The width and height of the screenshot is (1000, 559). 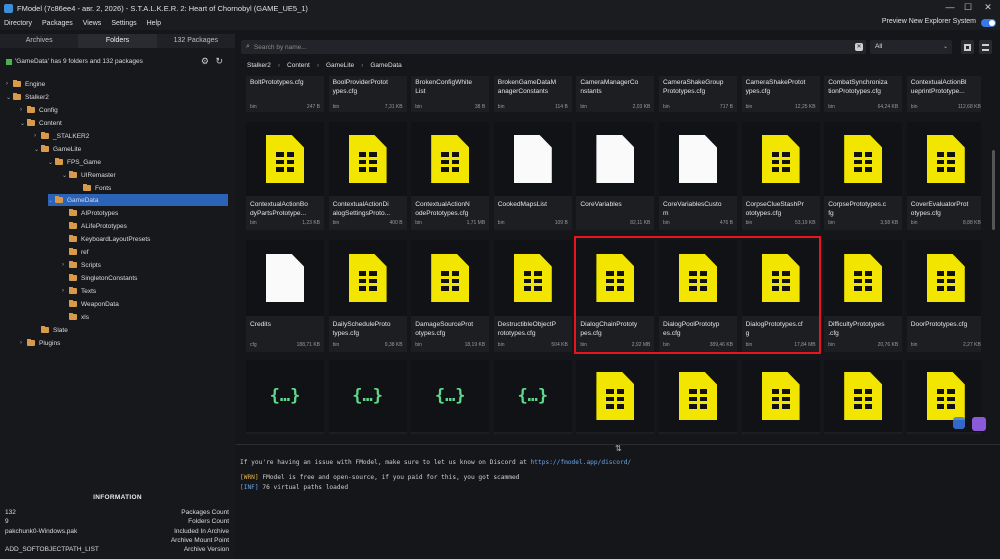 I want to click on grid-scrollbar, so click(x=993, y=190).